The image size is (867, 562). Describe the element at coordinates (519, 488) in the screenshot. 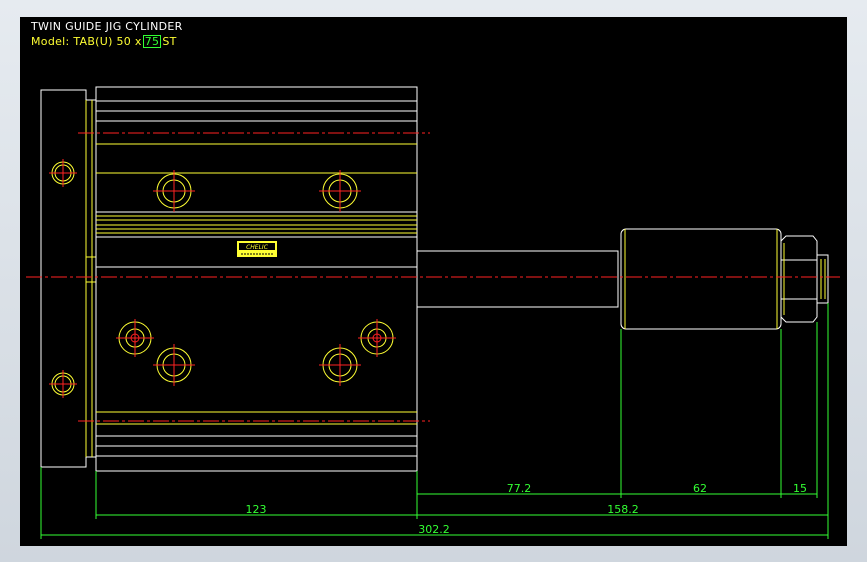

I see `dim-rod-extension: 77.2` at that location.